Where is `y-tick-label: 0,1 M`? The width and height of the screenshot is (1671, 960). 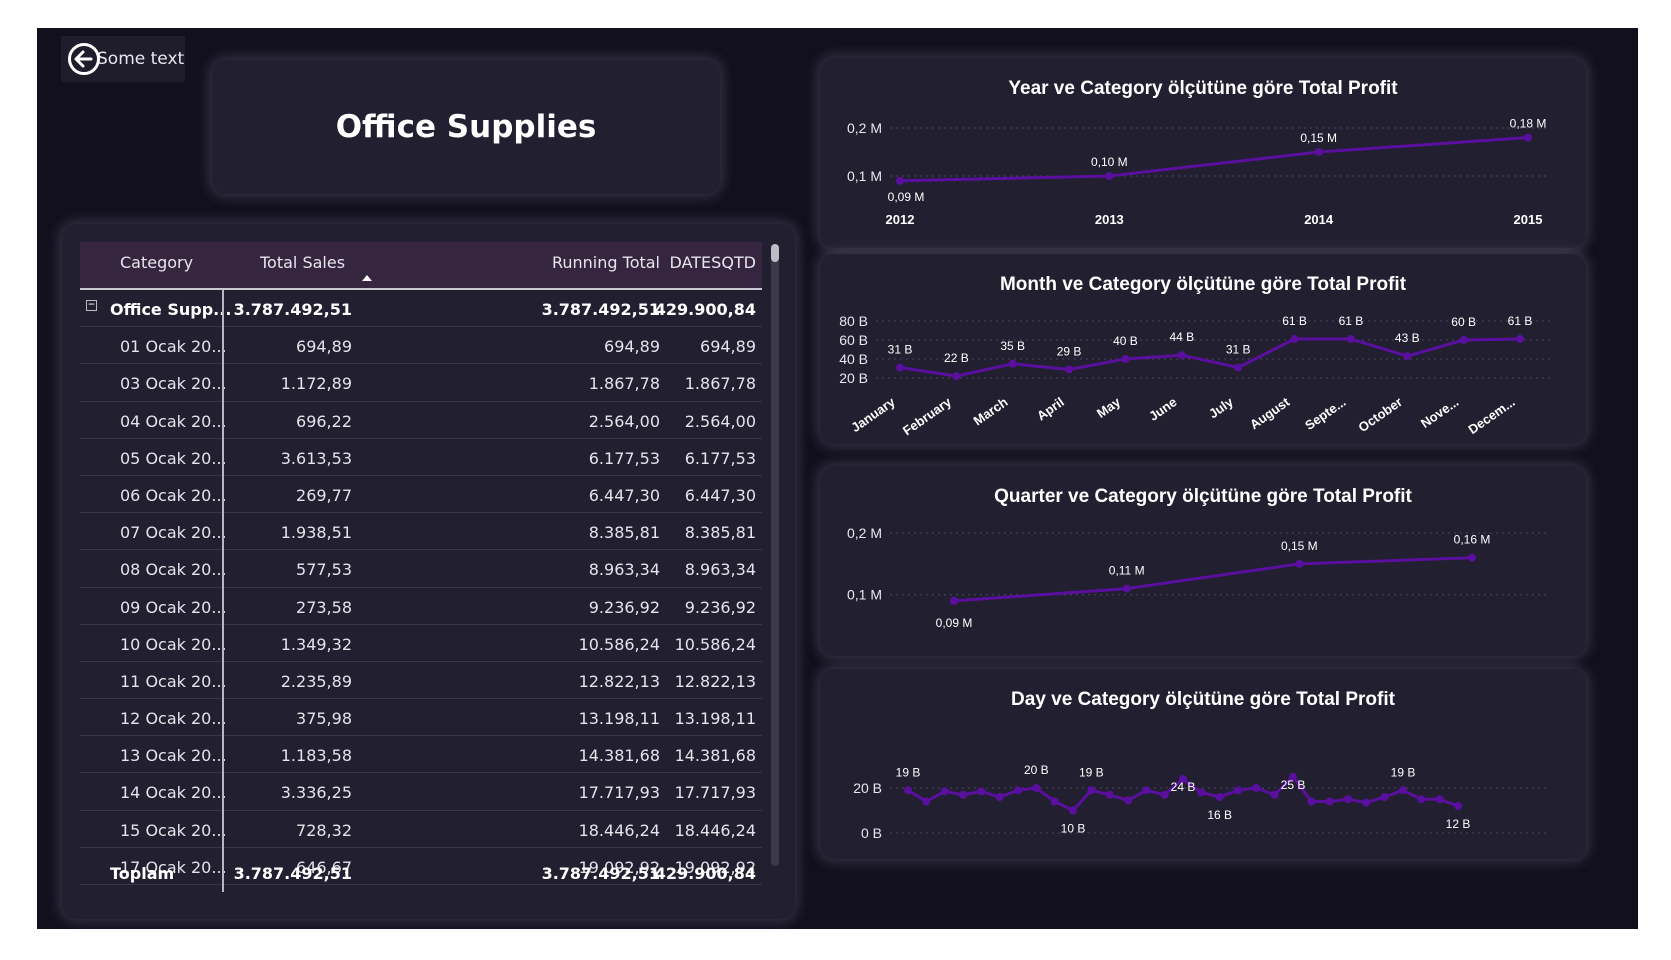
y-tick-label: 0,1 M is located at coordinates (864, 595).